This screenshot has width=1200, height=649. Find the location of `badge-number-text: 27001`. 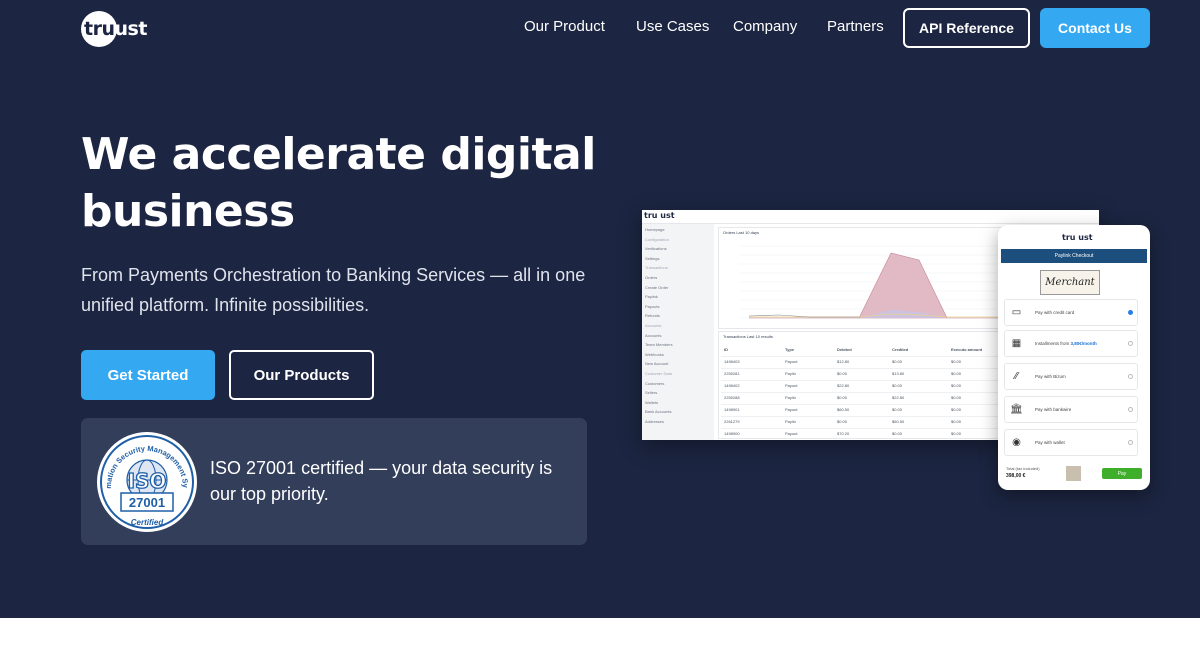

badge-number-text: 27001 is located at coordinates (147, 502).